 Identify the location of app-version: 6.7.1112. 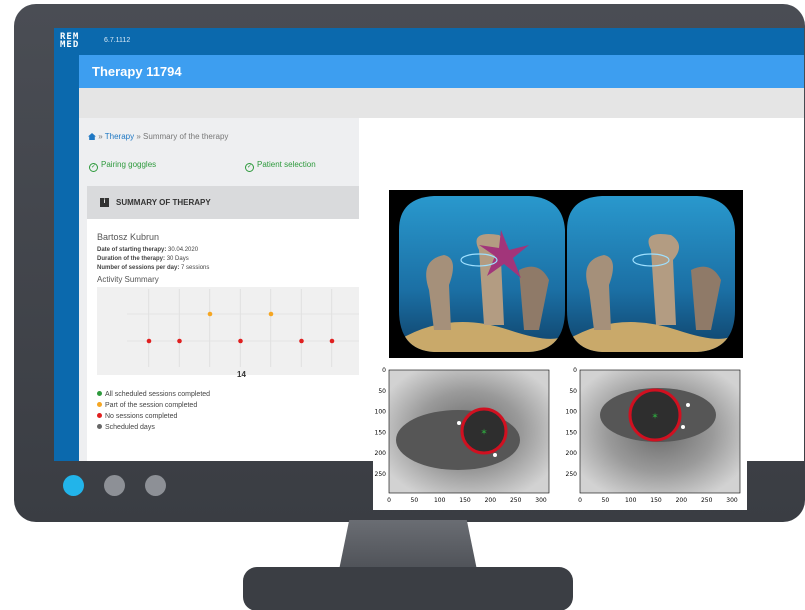
(117, 40).